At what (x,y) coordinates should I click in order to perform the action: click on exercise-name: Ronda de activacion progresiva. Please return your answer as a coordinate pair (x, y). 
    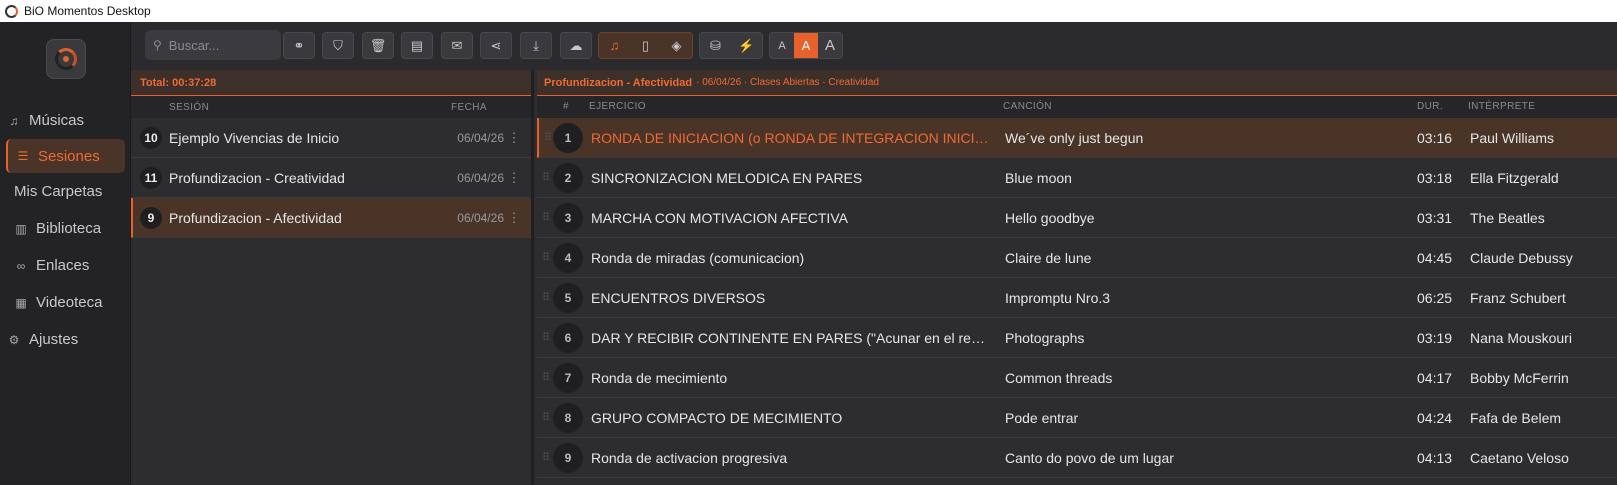
    Looking at the image, I should click on (689, 458).